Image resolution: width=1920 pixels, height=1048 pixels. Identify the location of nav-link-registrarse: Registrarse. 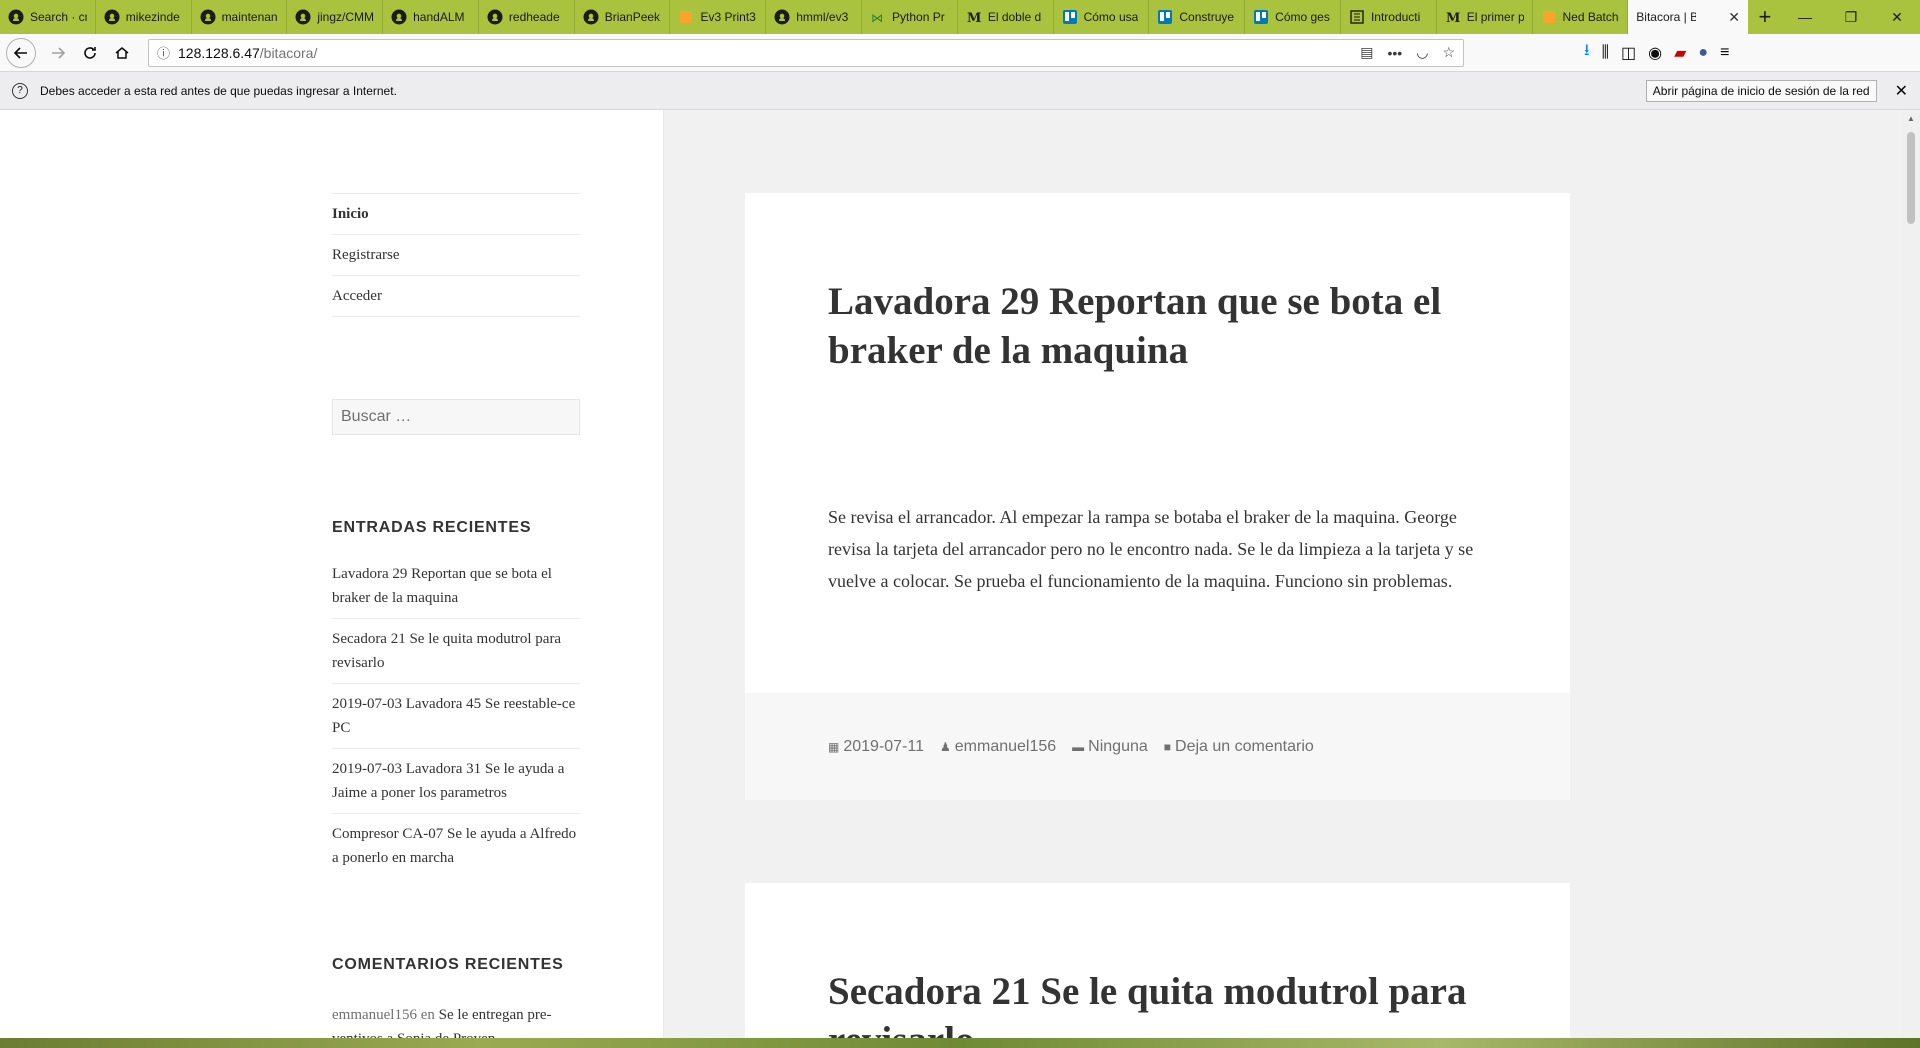
(456, 255).